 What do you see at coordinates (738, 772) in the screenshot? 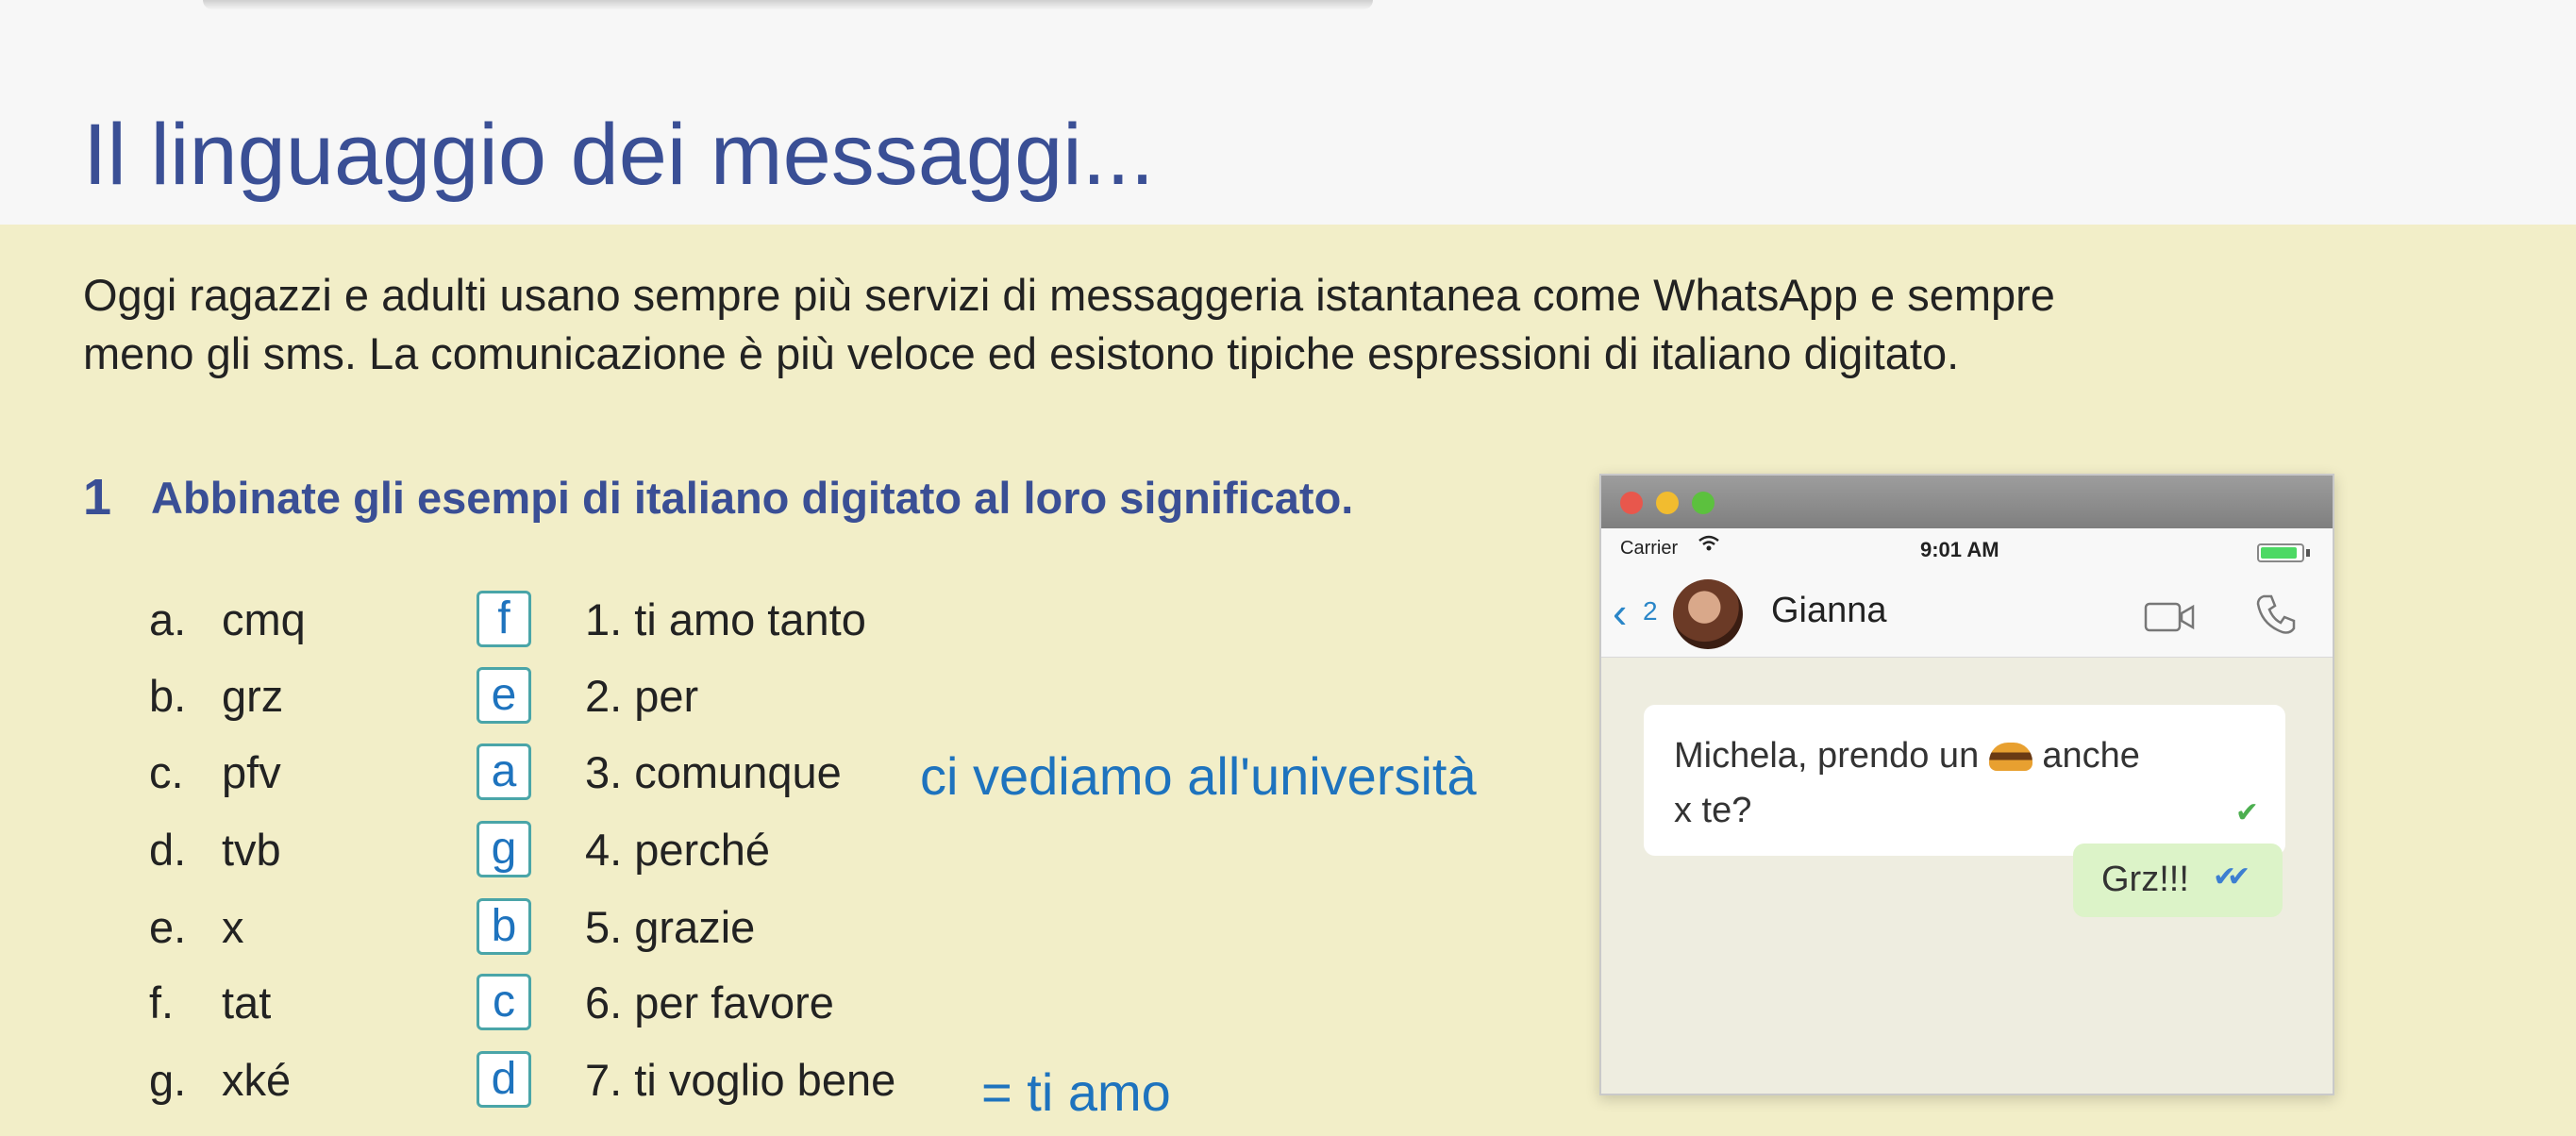
I see `meaning-text: comunque` at bounding box center [738, 772].